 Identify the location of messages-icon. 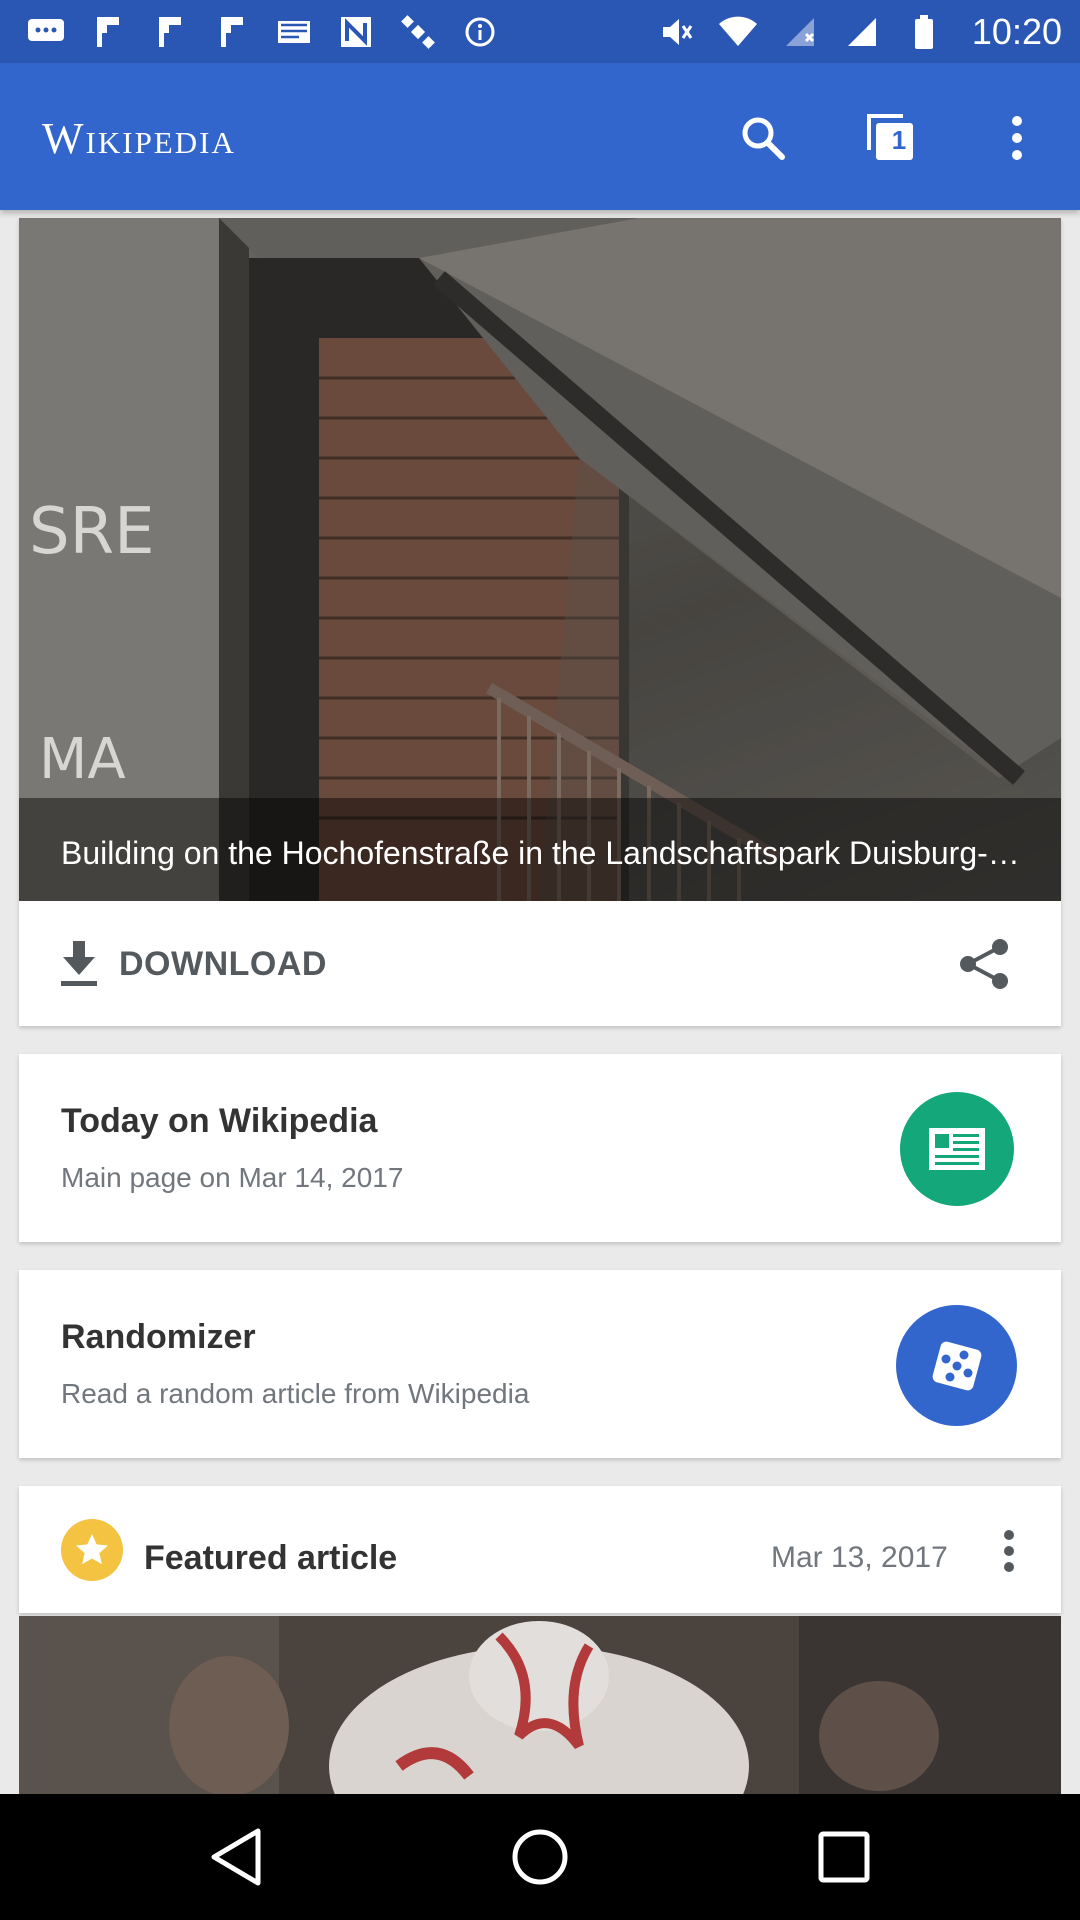
(46, 32).